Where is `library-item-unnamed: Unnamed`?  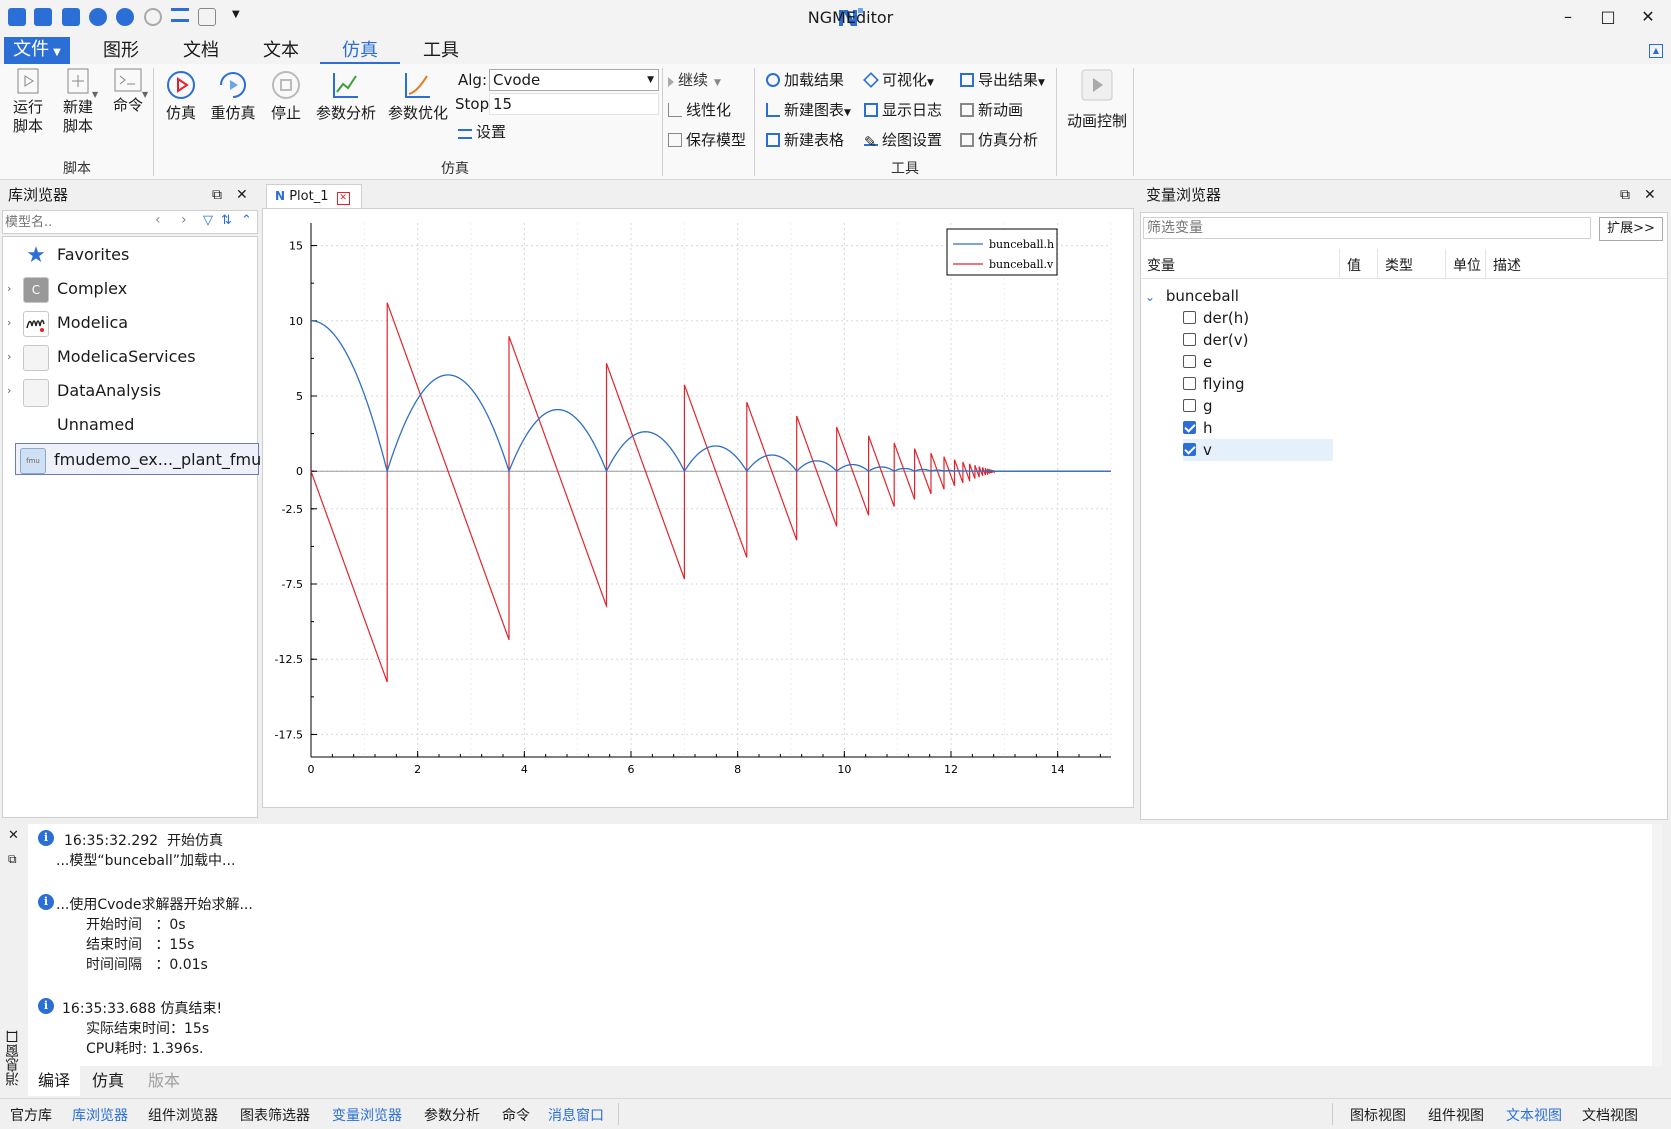
library-item-unnamed: Unnamed is located at coordinates (130, 425).